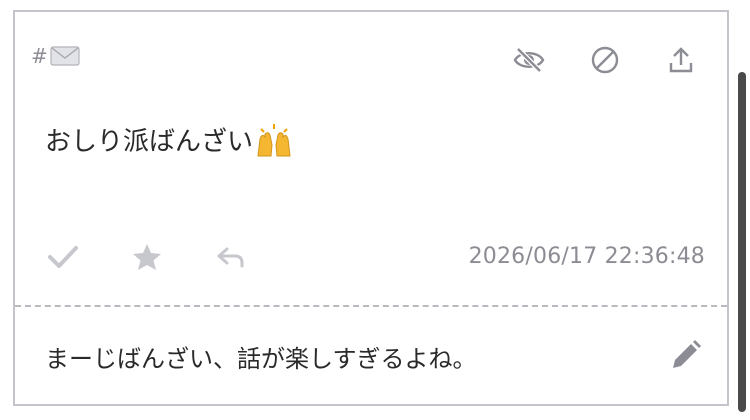 Image resolution: width=750 pixels, height=420 pixels. I want to click on share-button, so click(681, 60).